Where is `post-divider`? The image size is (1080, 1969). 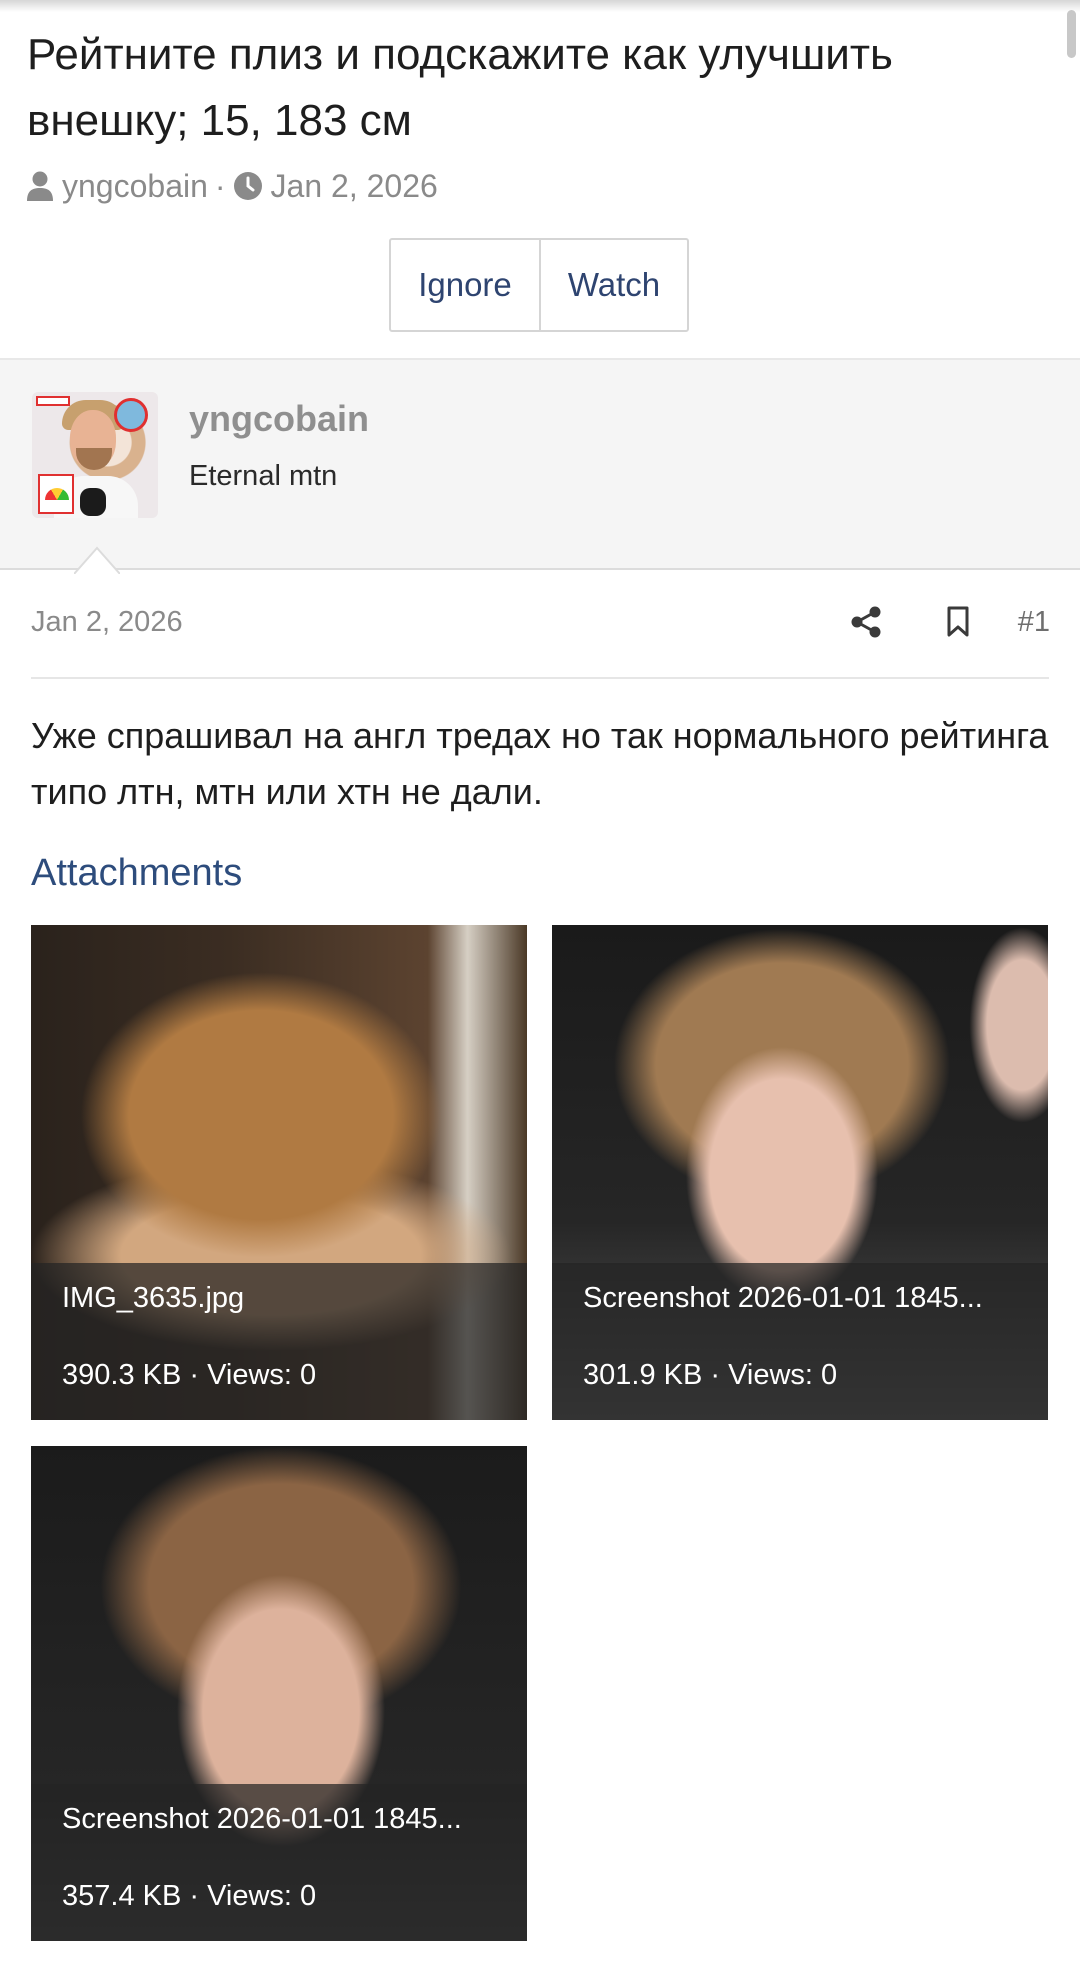
post-divider is located at coordinates (540, 678).